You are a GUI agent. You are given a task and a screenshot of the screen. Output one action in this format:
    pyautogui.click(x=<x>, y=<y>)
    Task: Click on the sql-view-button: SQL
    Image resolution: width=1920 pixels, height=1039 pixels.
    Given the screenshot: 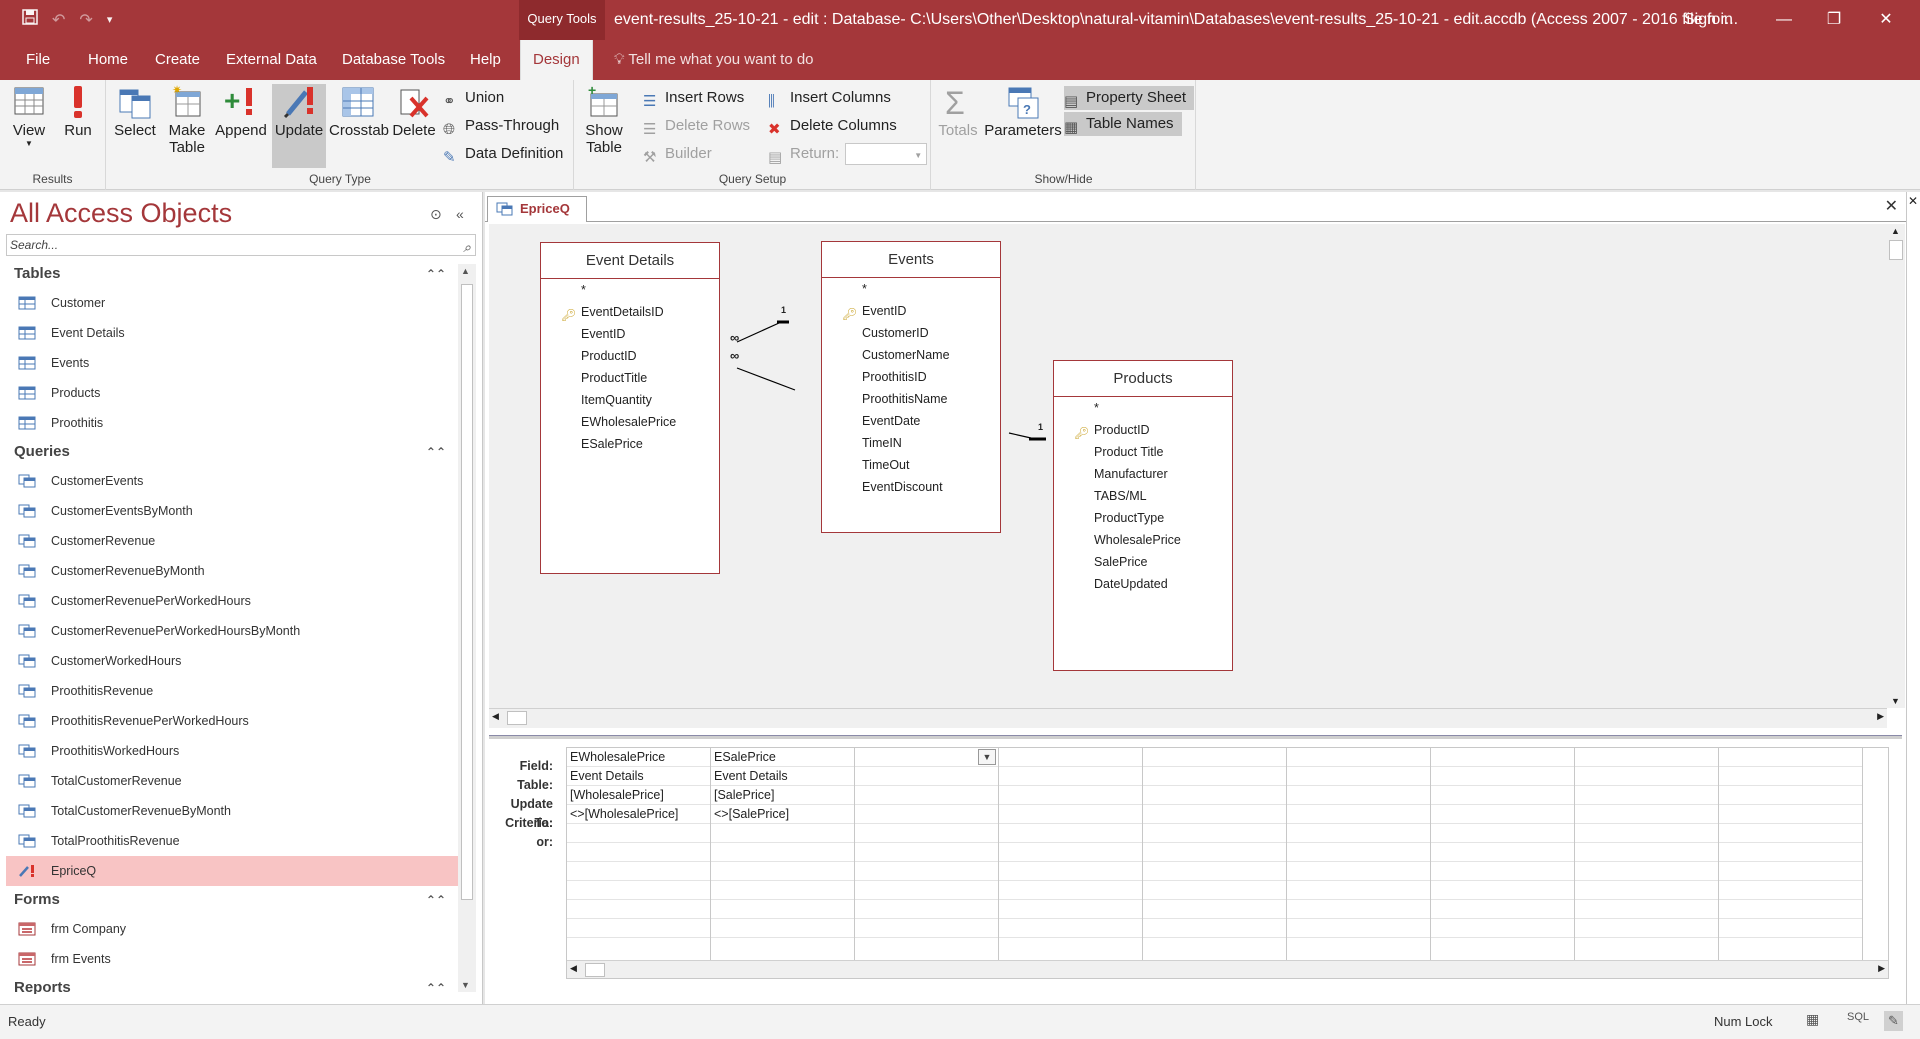 What is the action you would take?
    pyautogui.click(x=1858, y=1017)
    